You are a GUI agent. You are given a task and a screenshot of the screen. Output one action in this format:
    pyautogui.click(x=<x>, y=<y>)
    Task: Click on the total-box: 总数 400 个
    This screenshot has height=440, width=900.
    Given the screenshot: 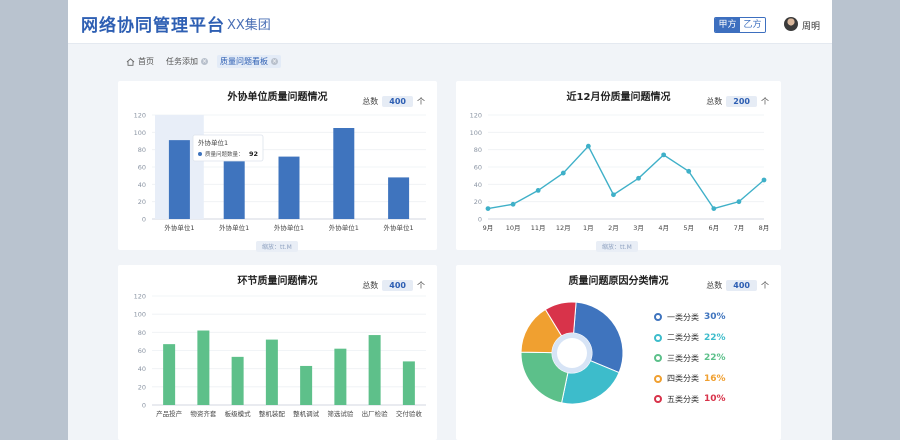 What is the action you would take?
    pyautogui.click(x=737, y=285)
    